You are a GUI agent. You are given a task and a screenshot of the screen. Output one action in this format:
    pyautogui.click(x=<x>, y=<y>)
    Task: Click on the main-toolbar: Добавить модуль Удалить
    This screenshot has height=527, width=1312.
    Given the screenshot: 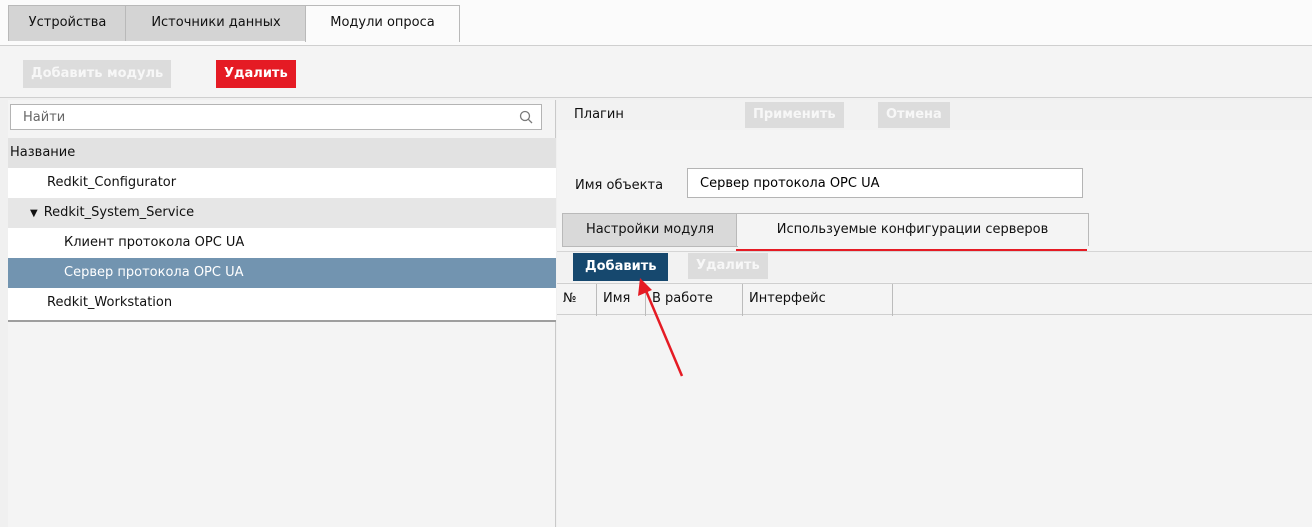 What is the action you would take?
    pyautogui.click(x=656, y=72)
    